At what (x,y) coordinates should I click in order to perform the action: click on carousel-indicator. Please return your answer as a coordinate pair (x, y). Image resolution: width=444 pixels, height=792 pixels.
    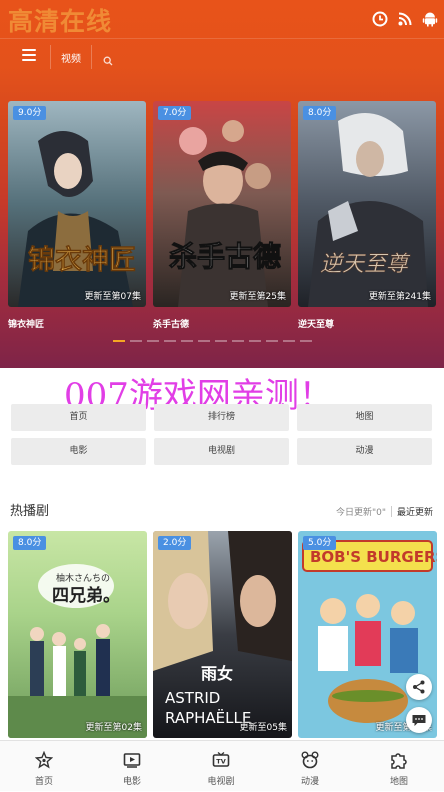
    Looking at the image, I should click on (212, 341).